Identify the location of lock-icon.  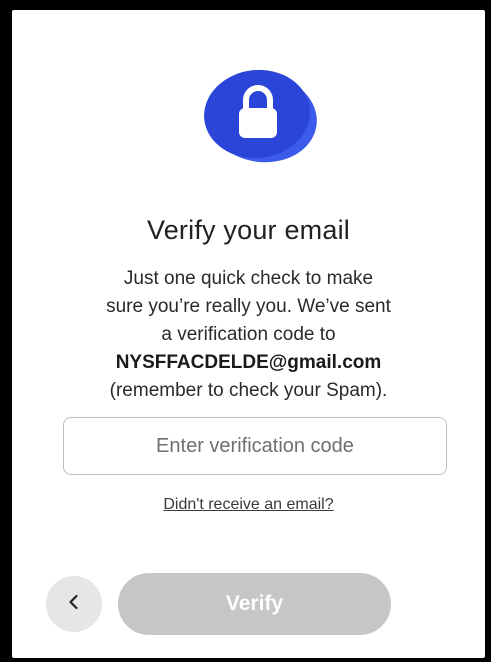
(260, 116).